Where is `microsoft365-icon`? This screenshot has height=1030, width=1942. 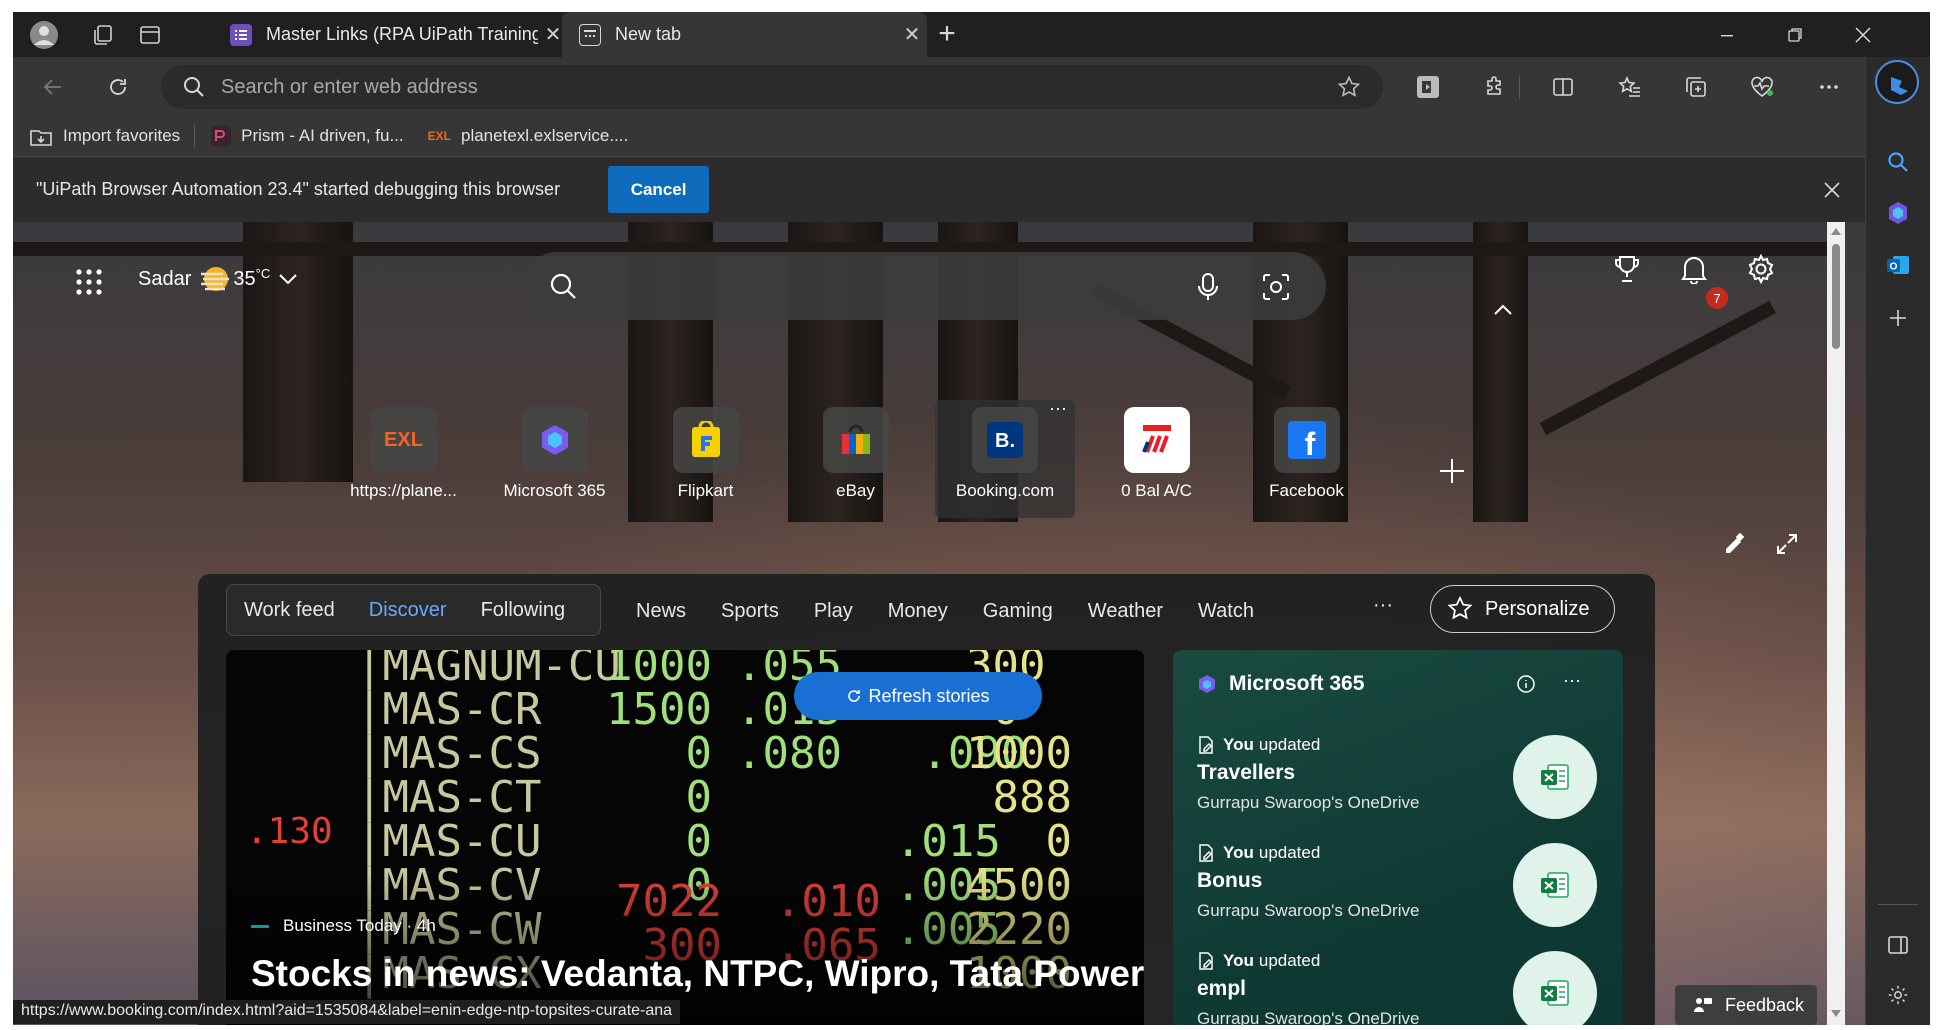
microsoft365-icon is located at coordinates (554, 440).